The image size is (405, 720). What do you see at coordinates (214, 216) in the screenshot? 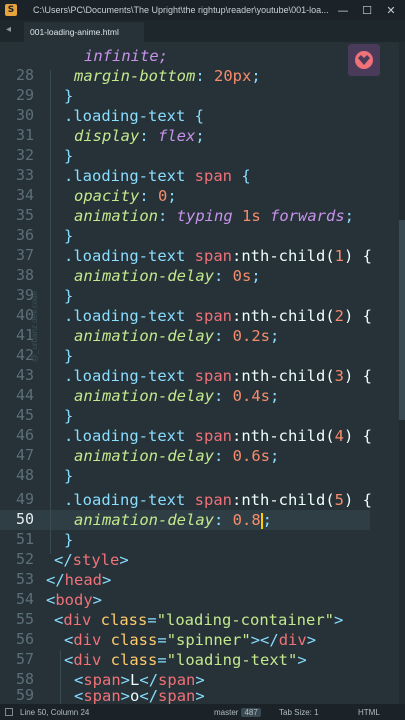
I see `code-line-35: animation: typing 1s forwards;` at bounding box center [214, 216].